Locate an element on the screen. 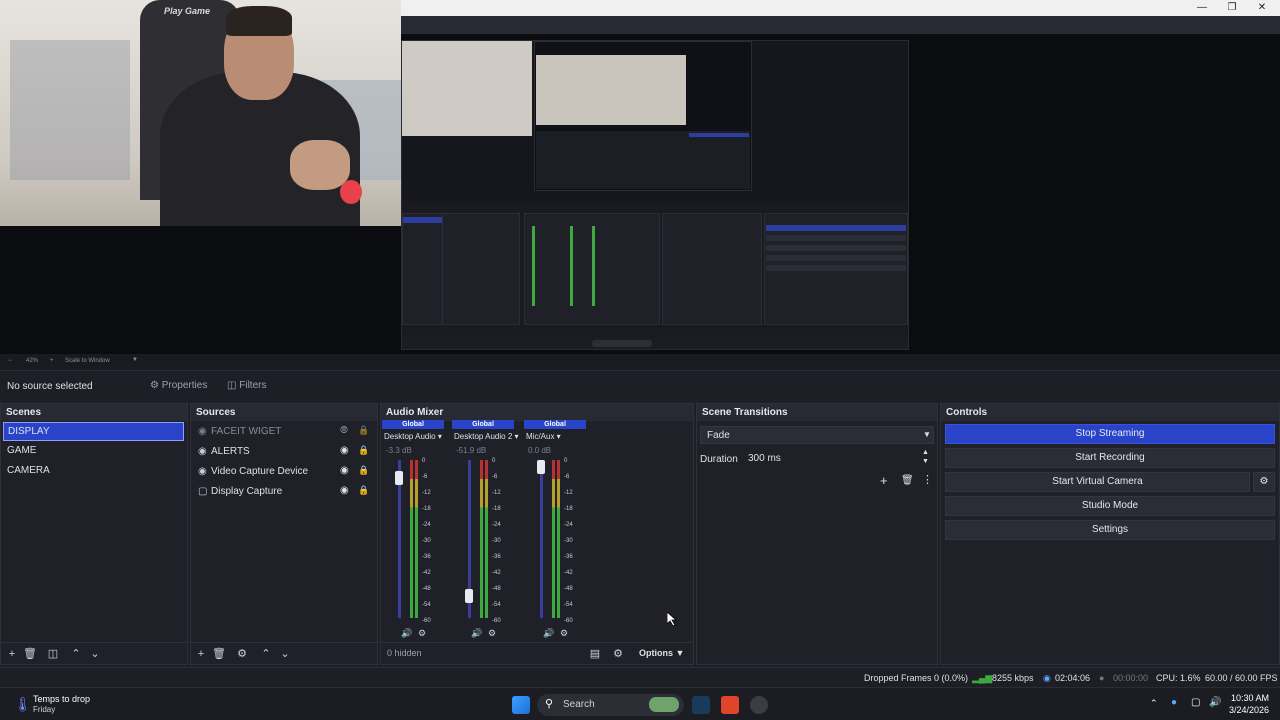 The width and height of the screenshot is (1280, 720). filters-button: ◫ Filters is located at coordinates (246, 385).